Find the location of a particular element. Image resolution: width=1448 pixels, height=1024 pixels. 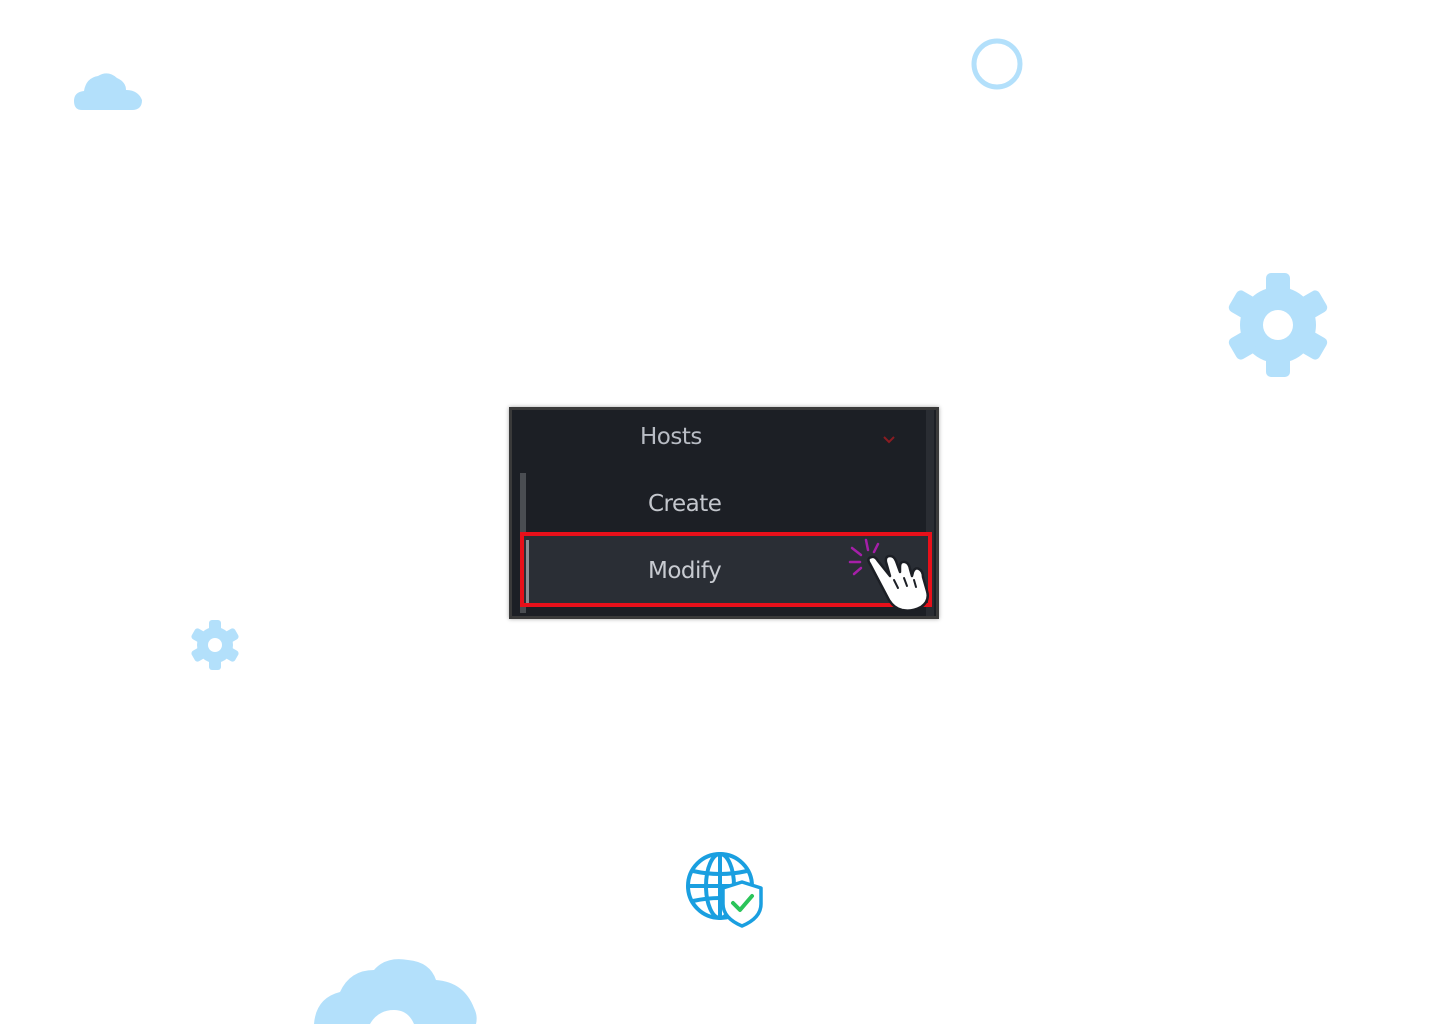

globe-shield-check-icon is located at coordinates (724, 890).